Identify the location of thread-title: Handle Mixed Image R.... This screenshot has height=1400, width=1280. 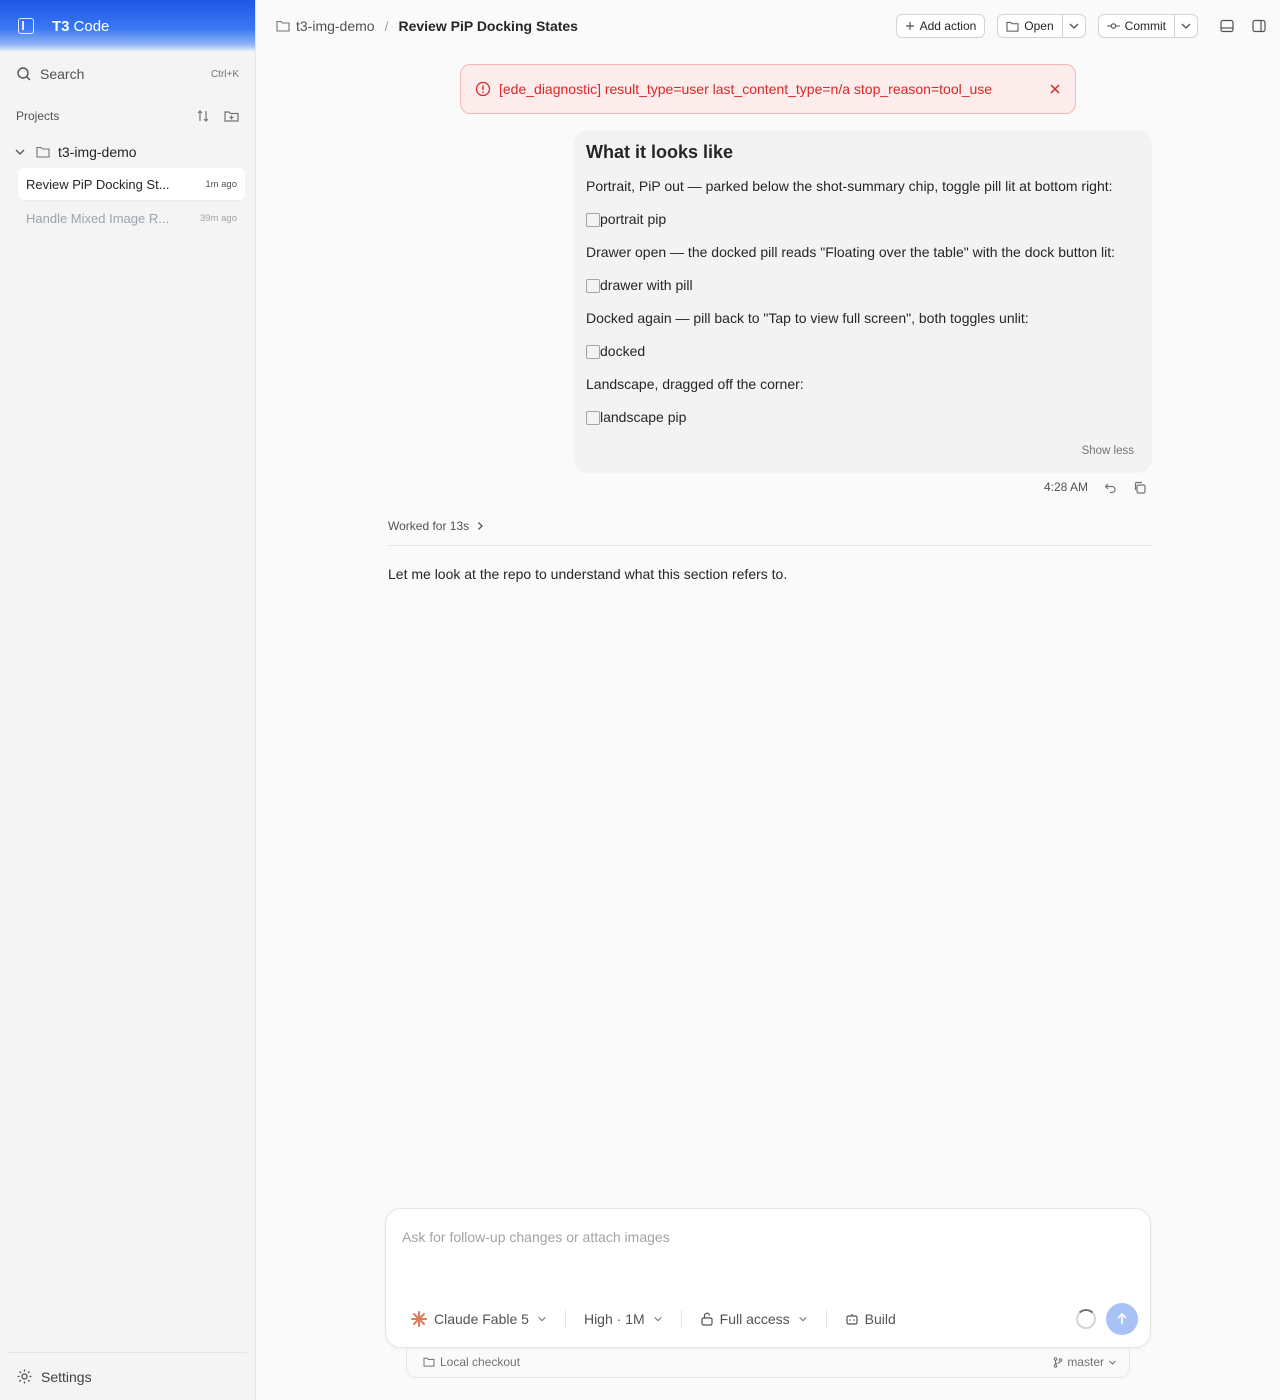
(98, 218).